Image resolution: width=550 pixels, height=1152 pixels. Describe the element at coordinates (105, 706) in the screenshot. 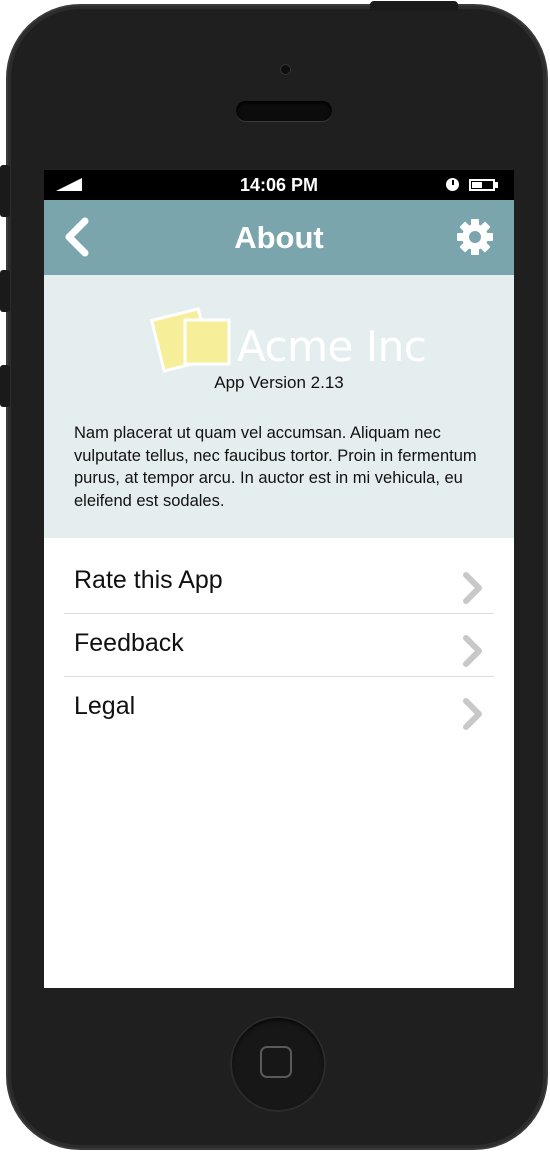

I see `menu-item-label: Legal` at that location.